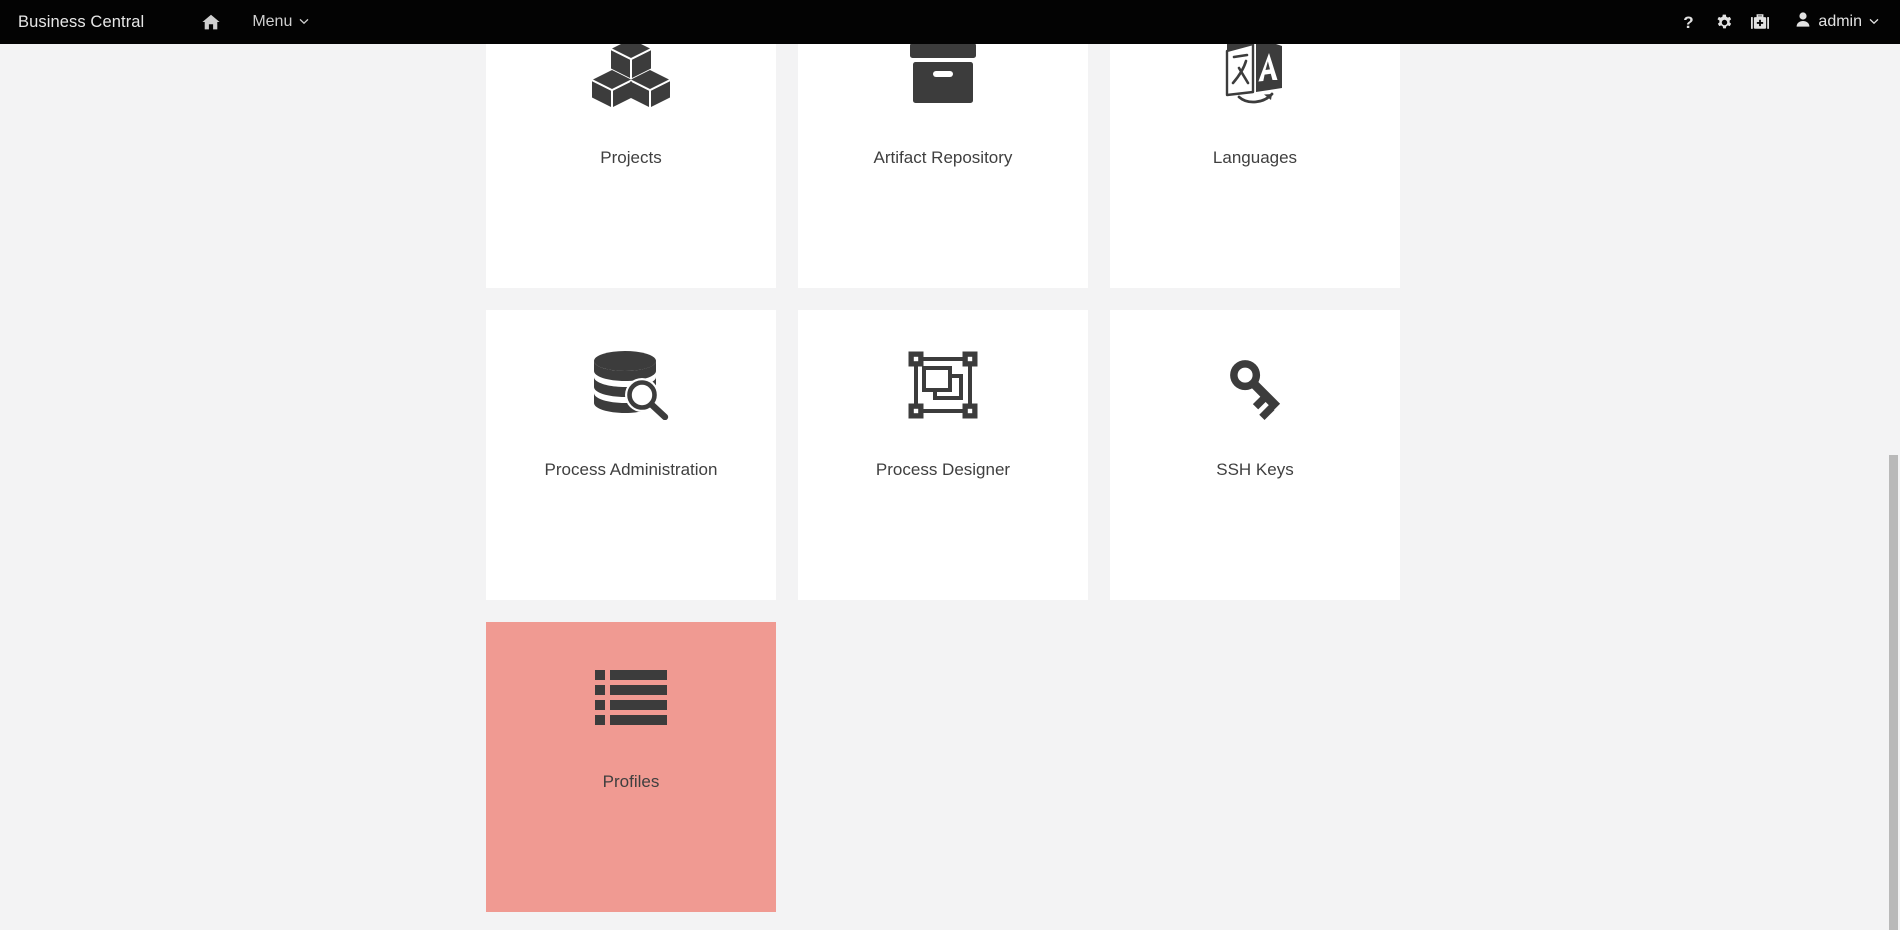  I want to click on top-navbar: Business Central Menu ? admin, so click(950, 22).